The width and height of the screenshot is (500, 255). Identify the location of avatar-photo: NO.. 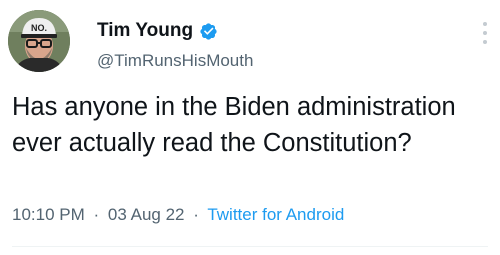
(39, 41).